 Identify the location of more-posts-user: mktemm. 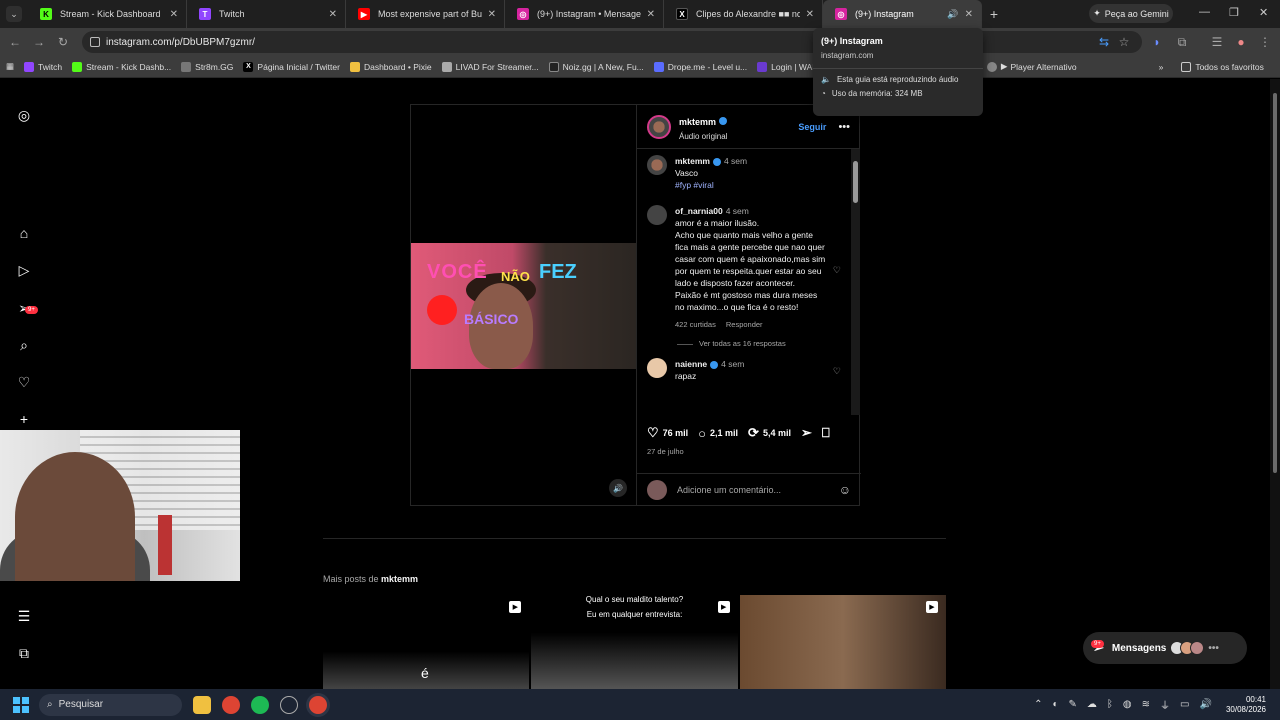
(399, 579).